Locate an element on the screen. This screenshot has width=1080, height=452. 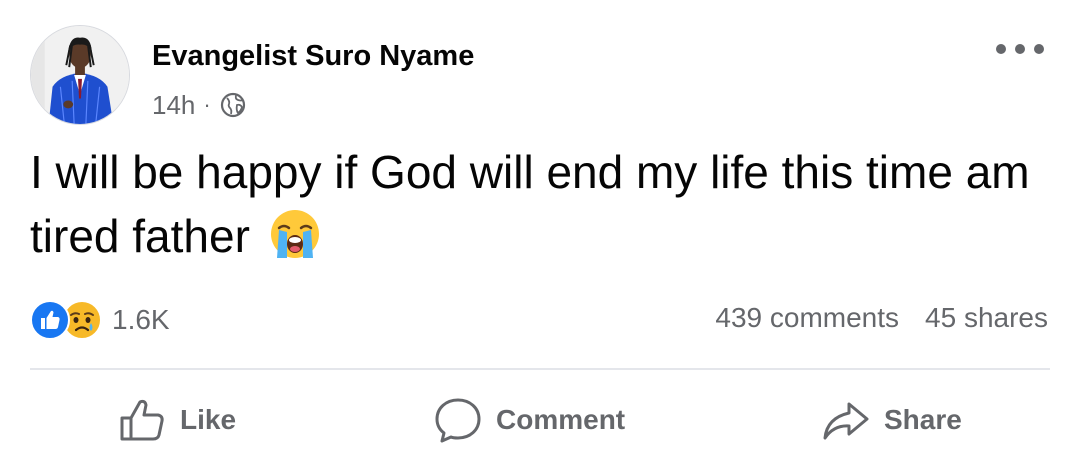
reaction-count: 1.6K is located at coordinates (141, 319).